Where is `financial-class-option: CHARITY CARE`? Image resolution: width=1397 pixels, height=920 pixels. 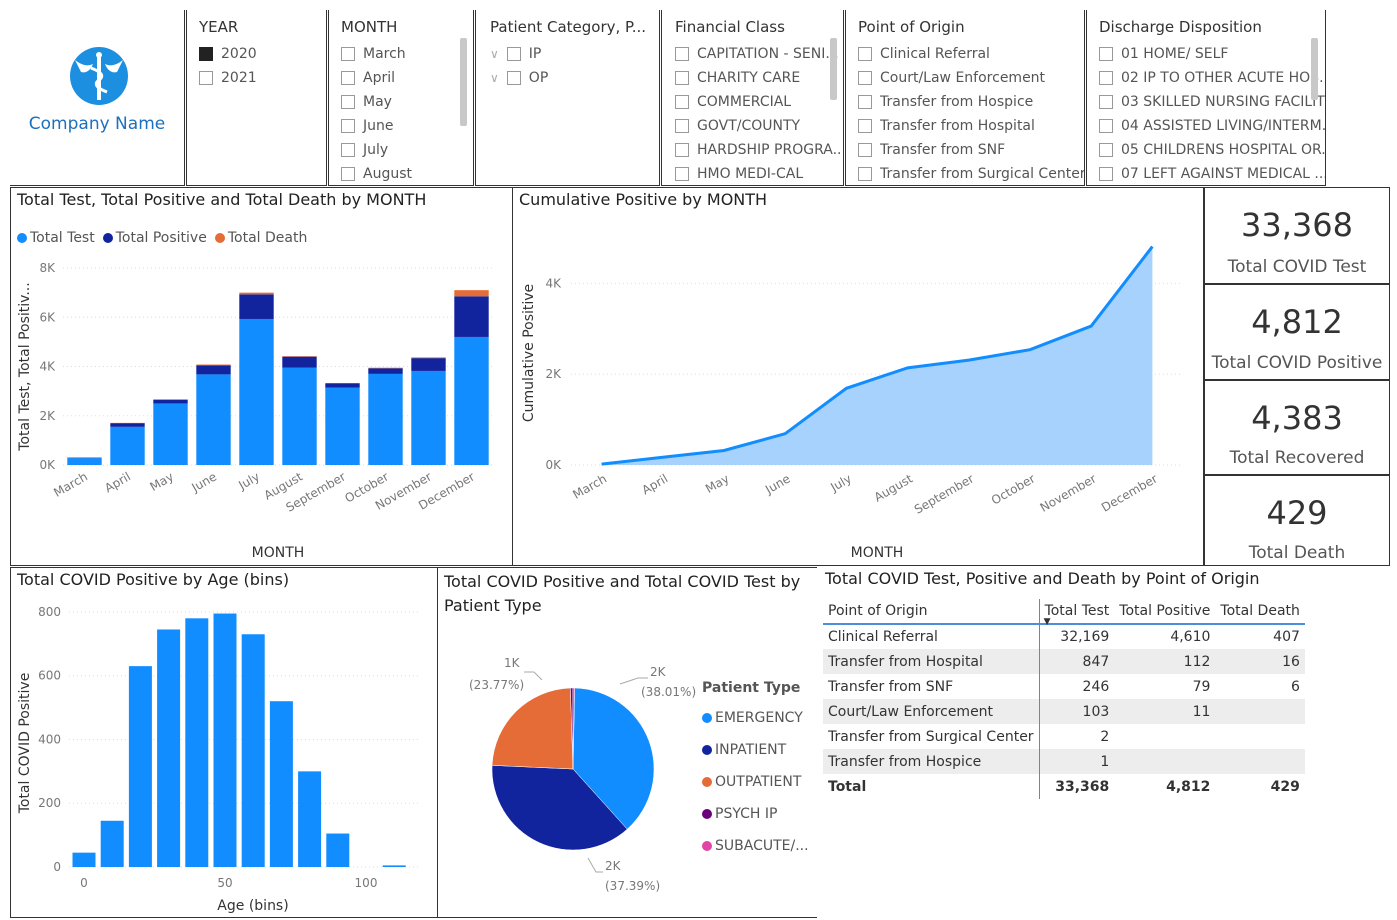 financial-class-option: CHARITY CARE is located at coordinates (737, 78).